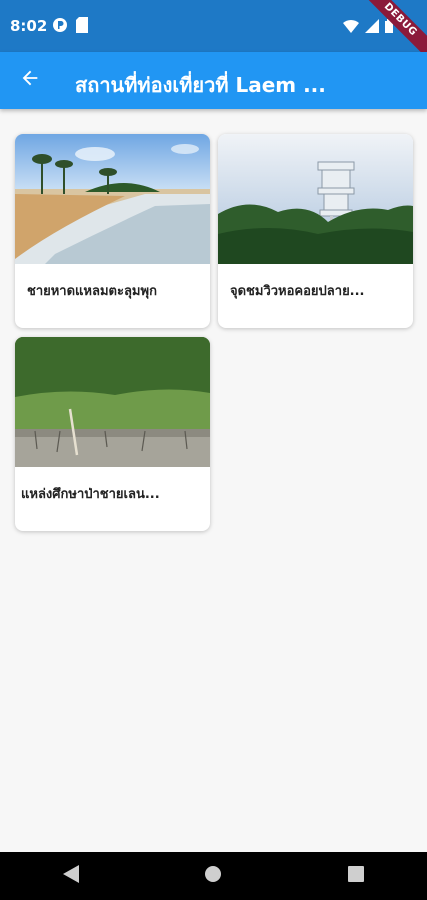 The image size is (427, 900). I want to click on nav-back-button, so click(71, 876).